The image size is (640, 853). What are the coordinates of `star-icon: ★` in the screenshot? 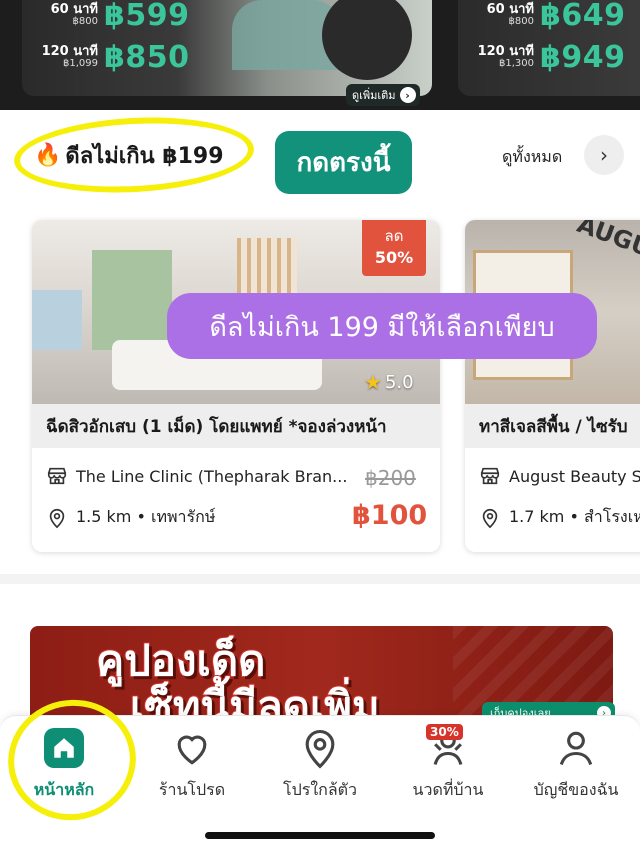 It's located at (373, 382).